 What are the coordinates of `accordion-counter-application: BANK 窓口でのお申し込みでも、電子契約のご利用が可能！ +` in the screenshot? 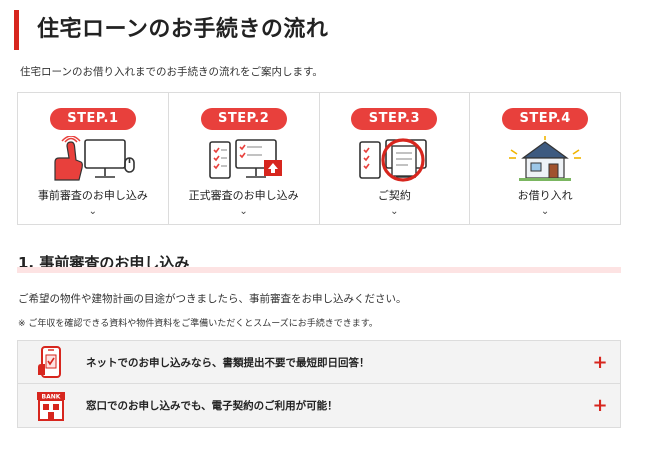 It's located at (319, 406).